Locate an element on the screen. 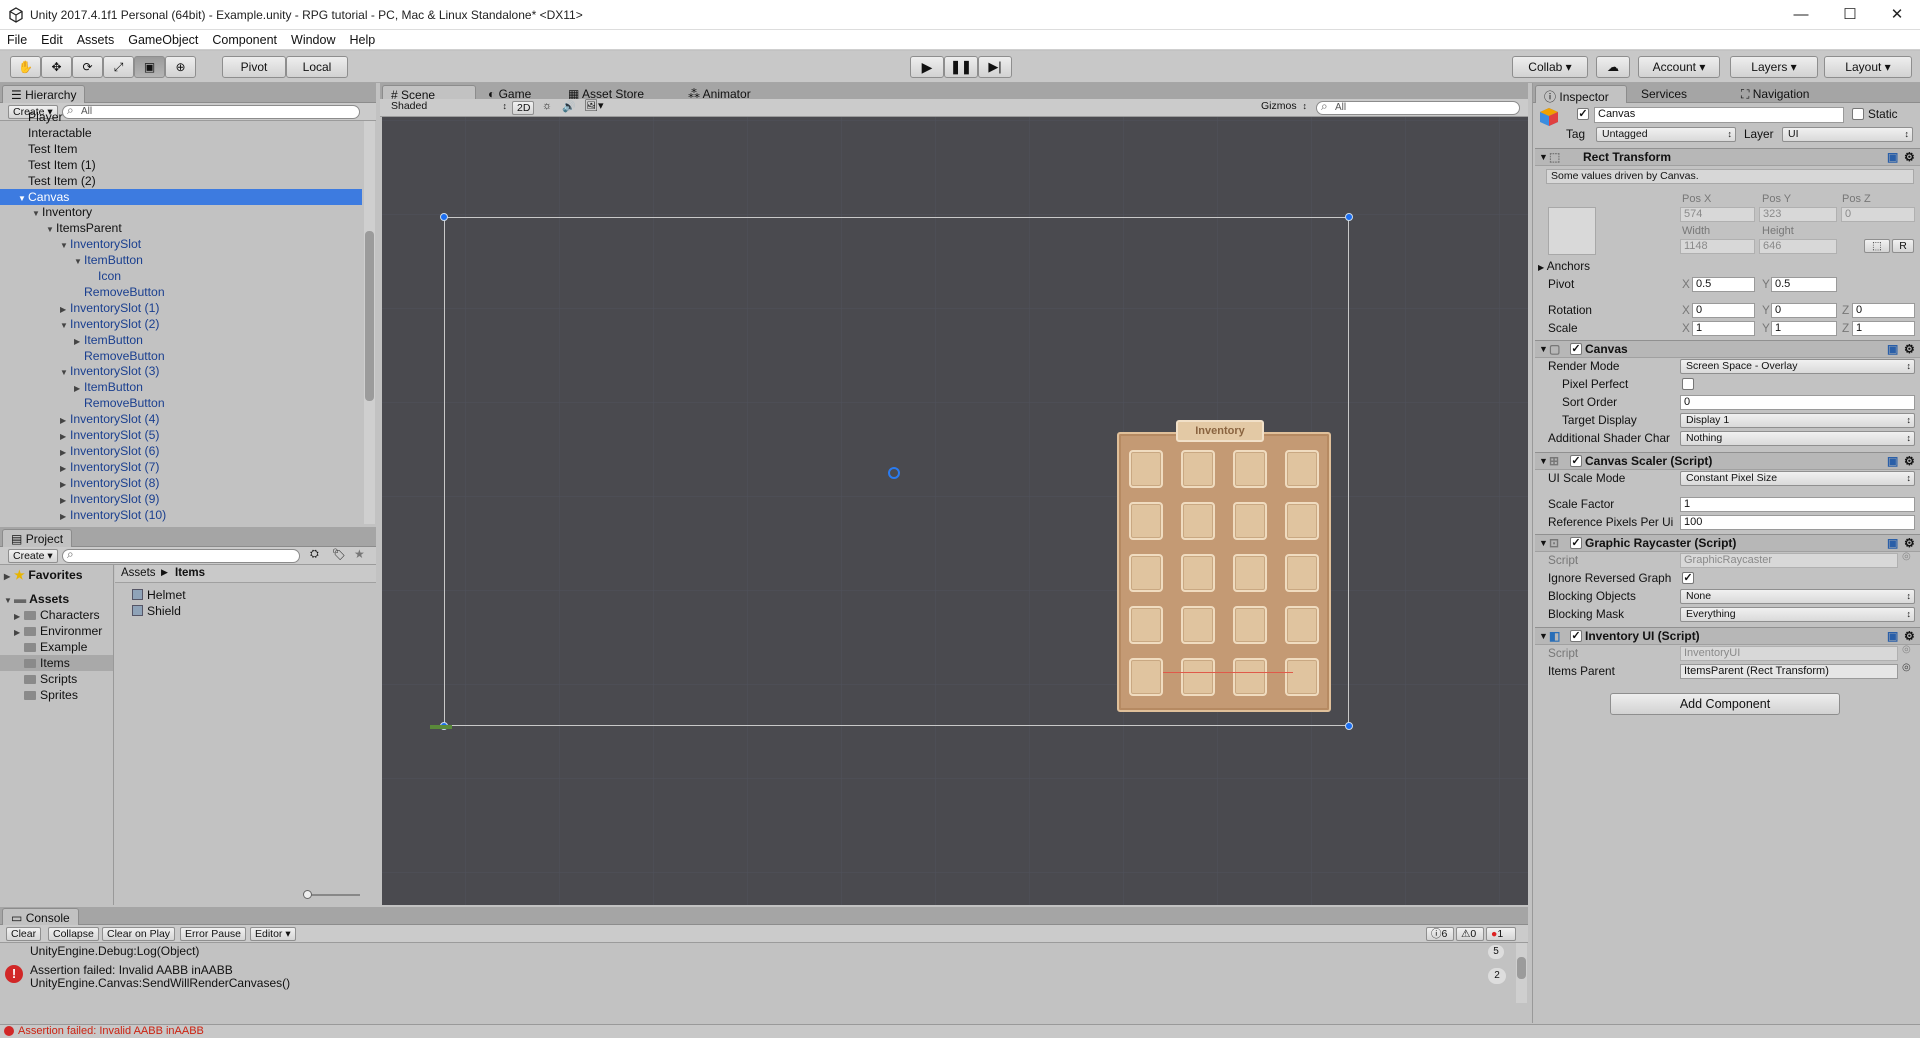 This screenshot has width=1920, height=1038. hierarchy-row: ▼ Inventory is located at coordinates (62, 212).